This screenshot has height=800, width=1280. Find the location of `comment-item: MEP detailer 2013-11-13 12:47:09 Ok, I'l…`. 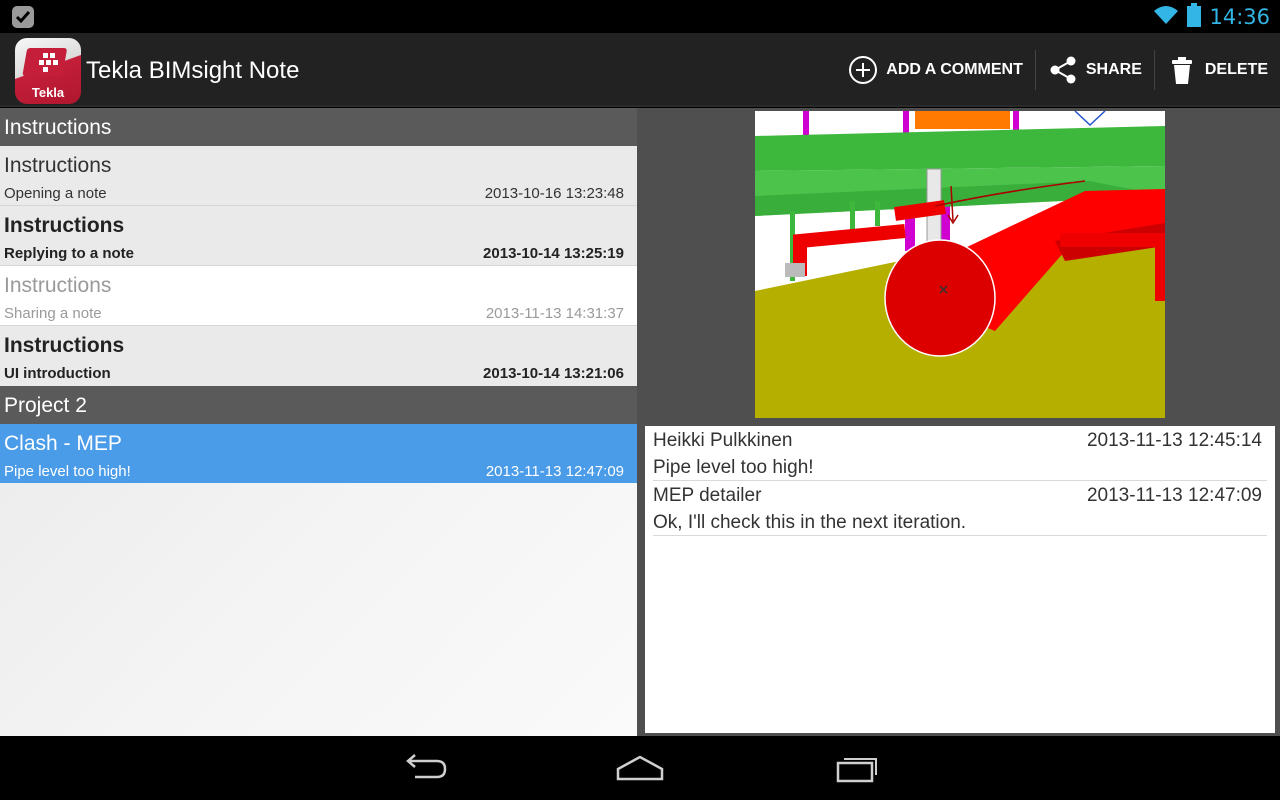

comment-item: MEP detailer 2013-11-13 12:47:09 Ok, I'l… is located at coordinates (960, 508).